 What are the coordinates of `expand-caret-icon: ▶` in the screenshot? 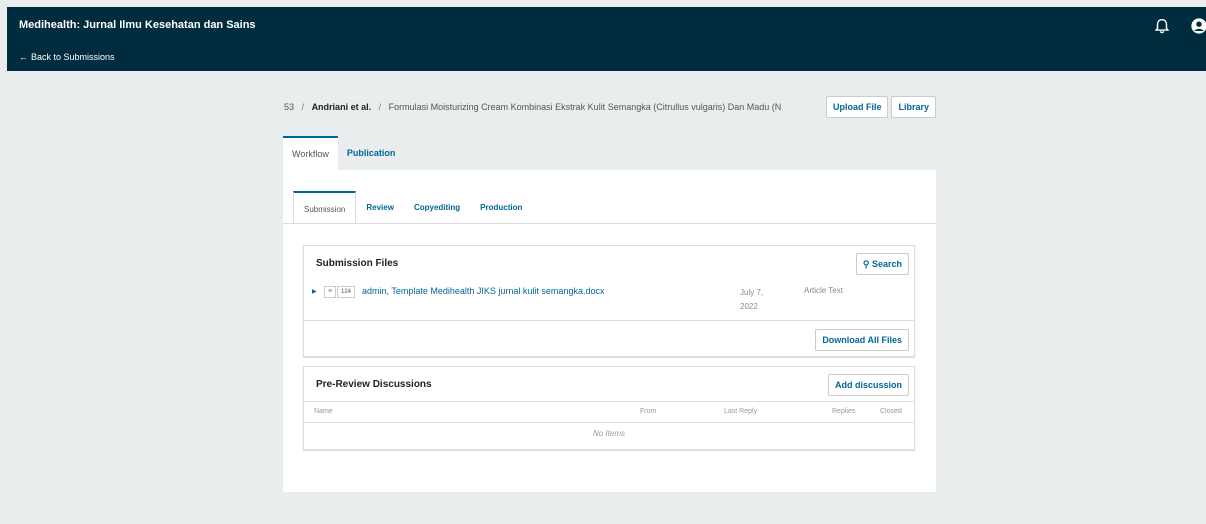 It's located at (314, 291).